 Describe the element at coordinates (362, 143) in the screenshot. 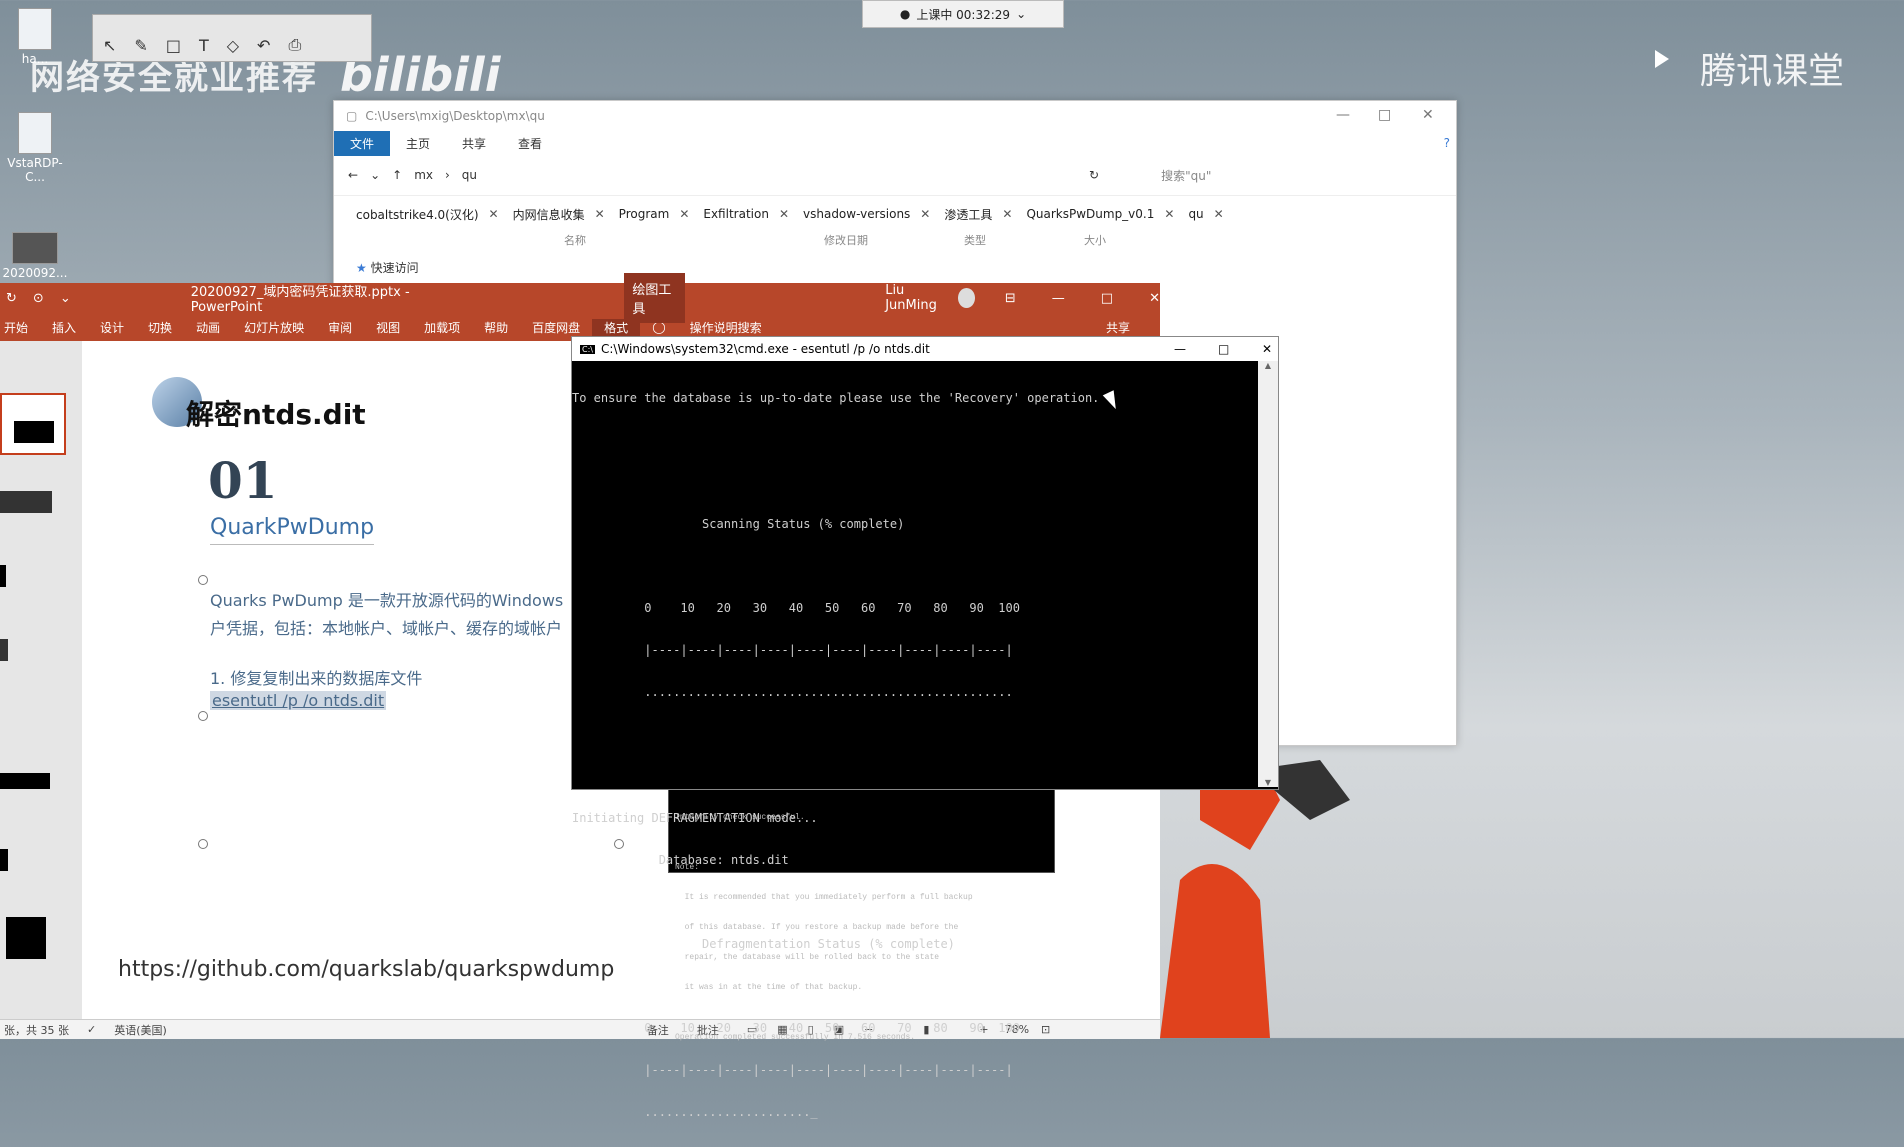

I see `ribbon-tab-file: 文件` at that location.